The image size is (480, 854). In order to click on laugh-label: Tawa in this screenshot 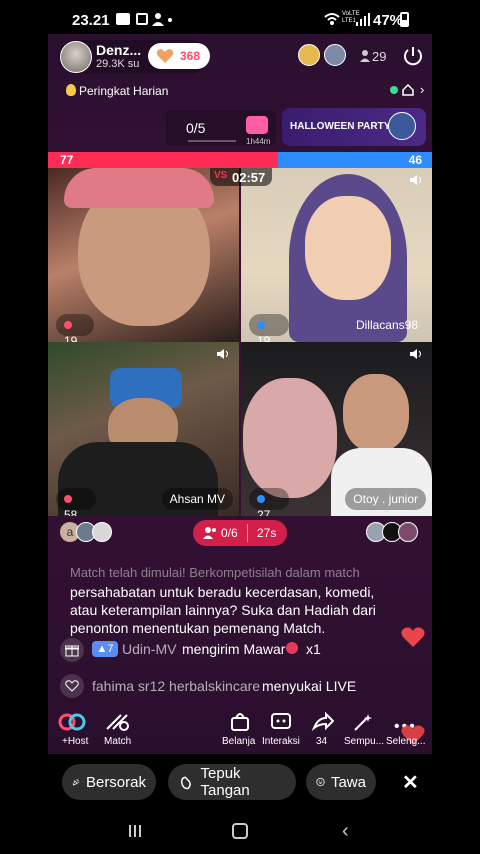, I will do `click(348, 782)`.